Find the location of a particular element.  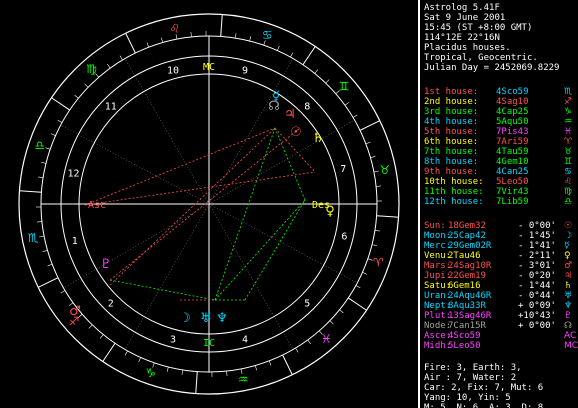

node-glyph: ☊ is located at coordinates (568, 326).